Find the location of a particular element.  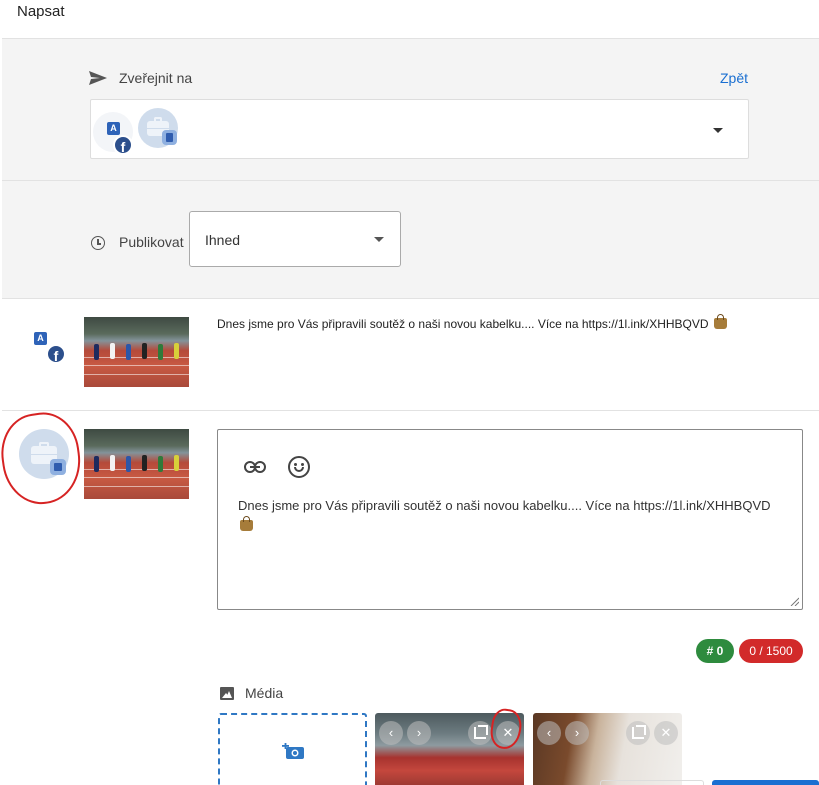

media-tile: ‹ › ✕ is located at coordinates (607, 749).